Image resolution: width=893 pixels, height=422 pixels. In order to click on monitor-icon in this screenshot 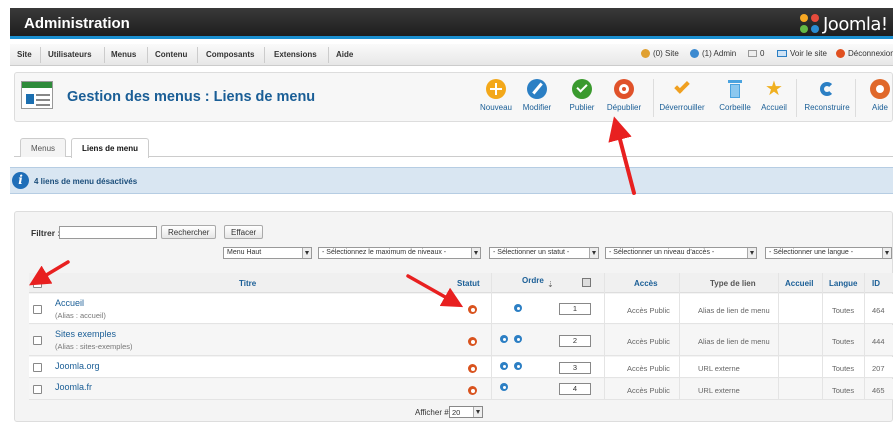, I will do `click(782, 53)`.